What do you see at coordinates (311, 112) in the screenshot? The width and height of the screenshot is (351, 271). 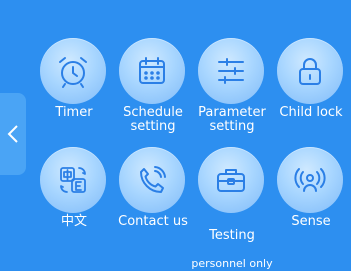 I see `child-lock-label: Child lock` at bounding box center [311, 112].